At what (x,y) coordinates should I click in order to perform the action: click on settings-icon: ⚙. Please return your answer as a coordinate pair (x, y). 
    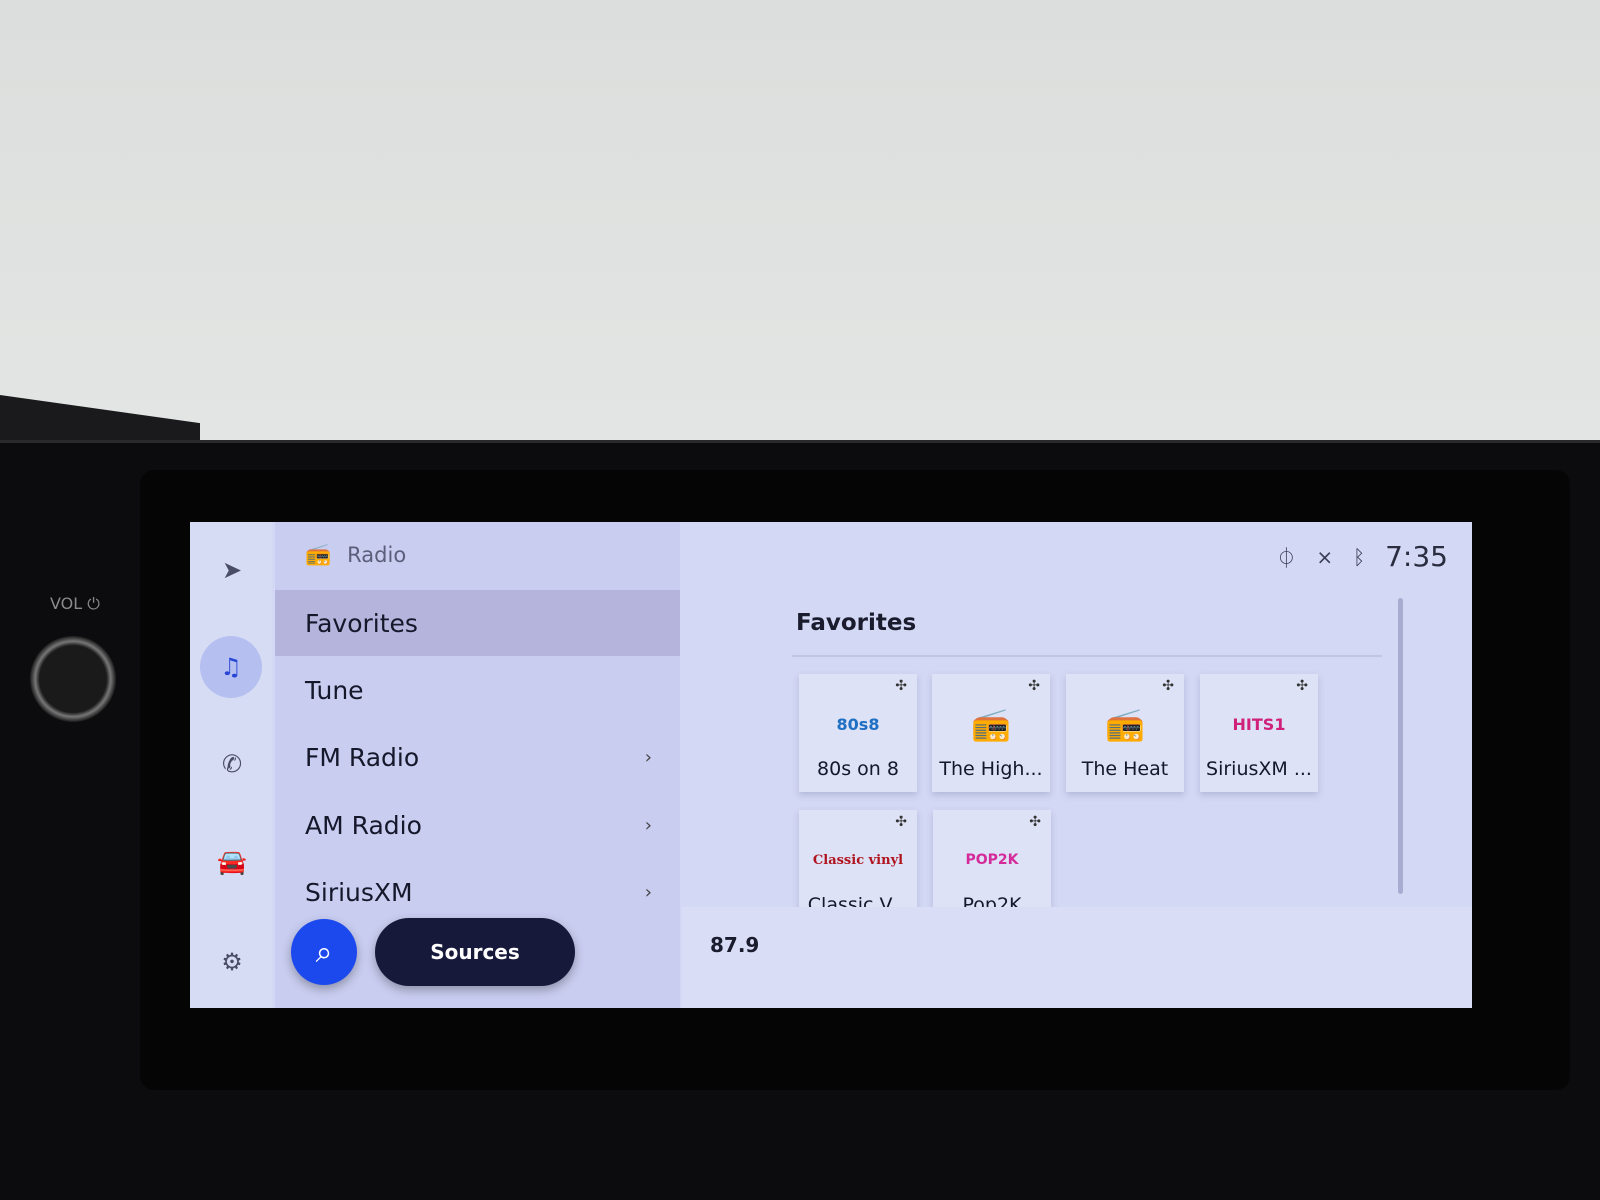
    Looking at the image, I should click on (232, 962).